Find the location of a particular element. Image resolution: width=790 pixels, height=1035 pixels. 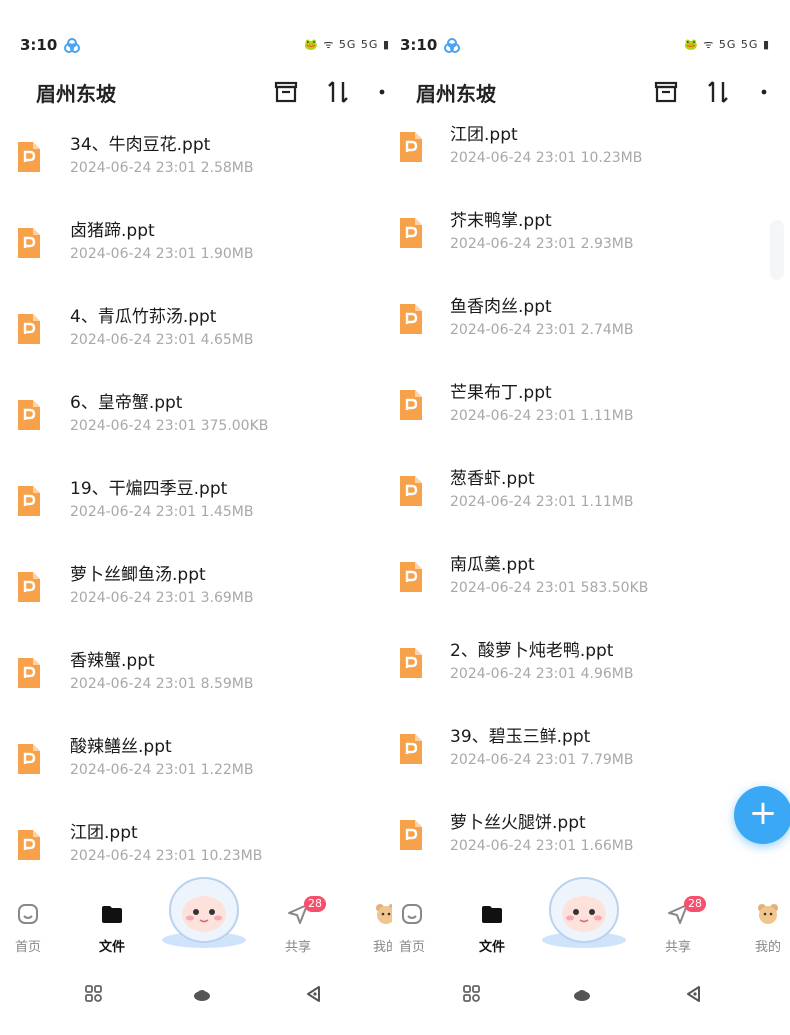

file-meta: 2024-06-24 23:01 4.65MB is located at coordinates (162, 340).